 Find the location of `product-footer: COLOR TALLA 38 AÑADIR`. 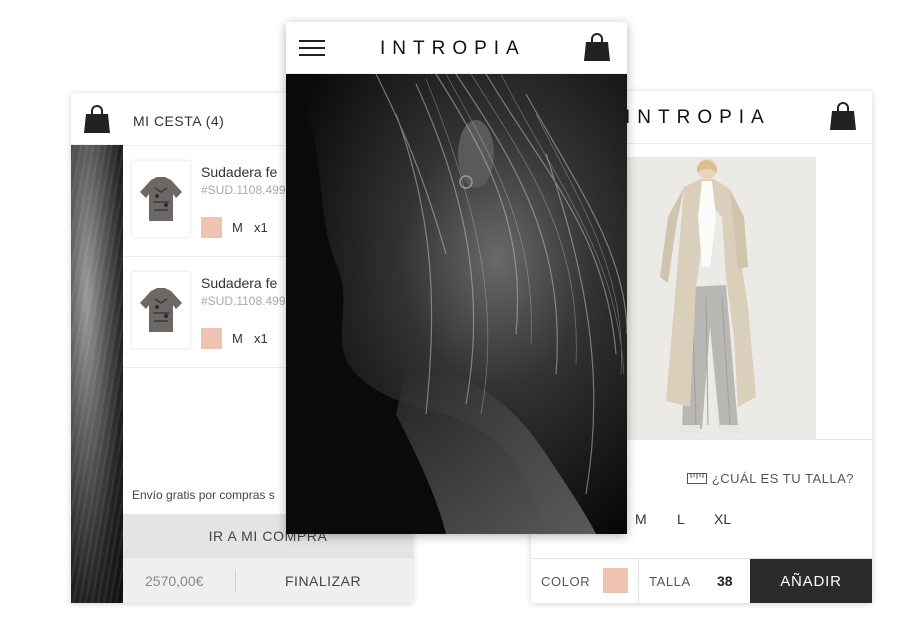

product-footer: COLOR TALLA 38 AÑADIR is located at coordinates (701, 580).